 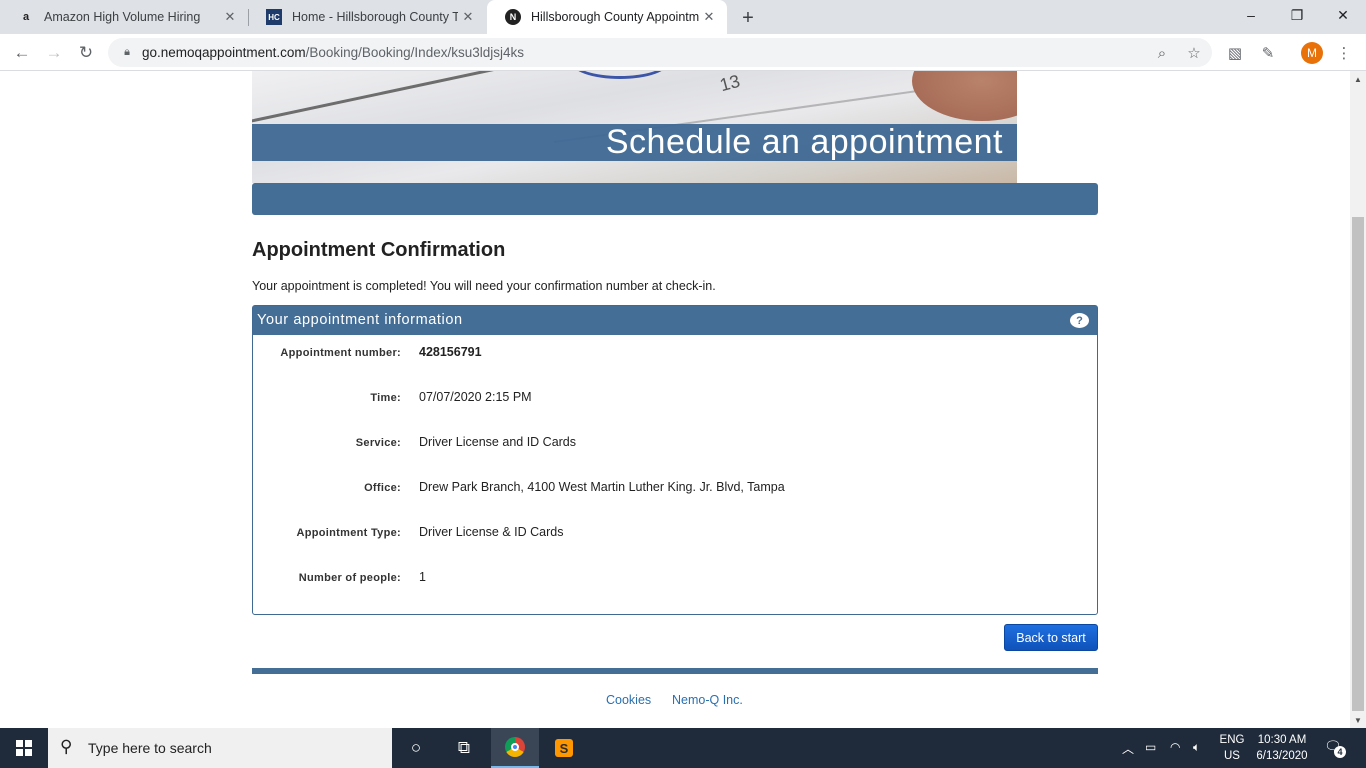 What do you see at coordinates (675, 199) in the screenshot?
I see `navigation-bar` at bounding box center [675, 199].